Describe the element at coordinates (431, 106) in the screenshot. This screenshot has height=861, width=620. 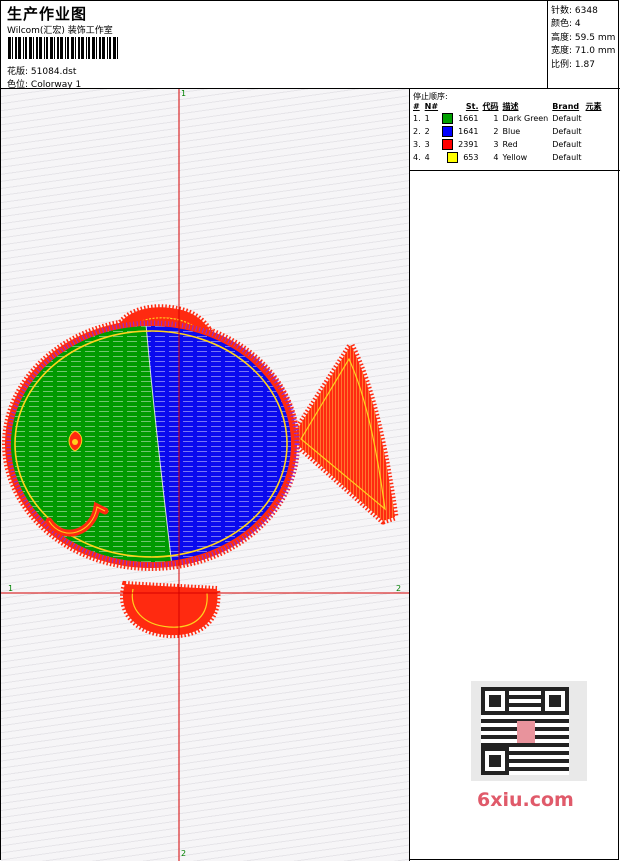
I see `col-number: N#` at that location.